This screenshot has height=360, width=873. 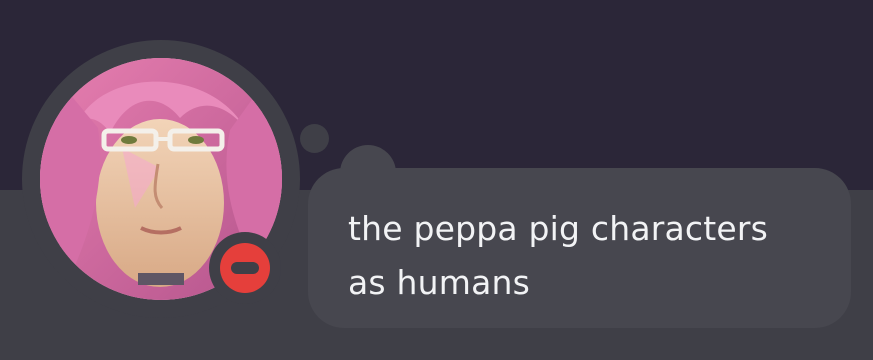 I want to click on dnd-status-icon, so click(x=245, y=268).